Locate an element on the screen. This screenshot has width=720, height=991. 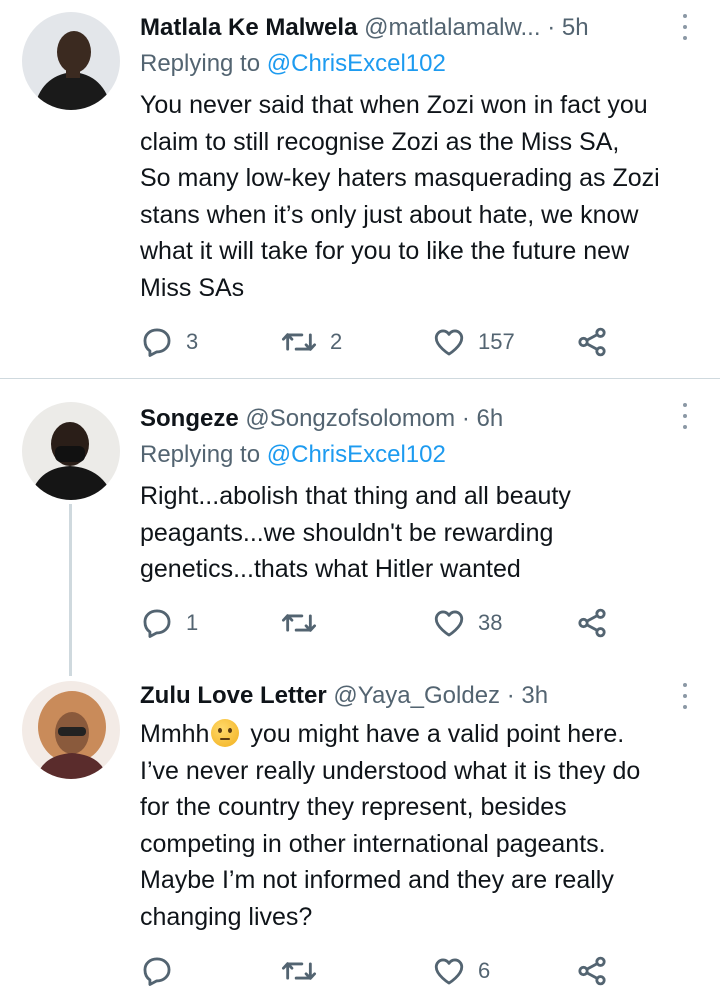
like-button: 38 is located at coordinates (467, 623).